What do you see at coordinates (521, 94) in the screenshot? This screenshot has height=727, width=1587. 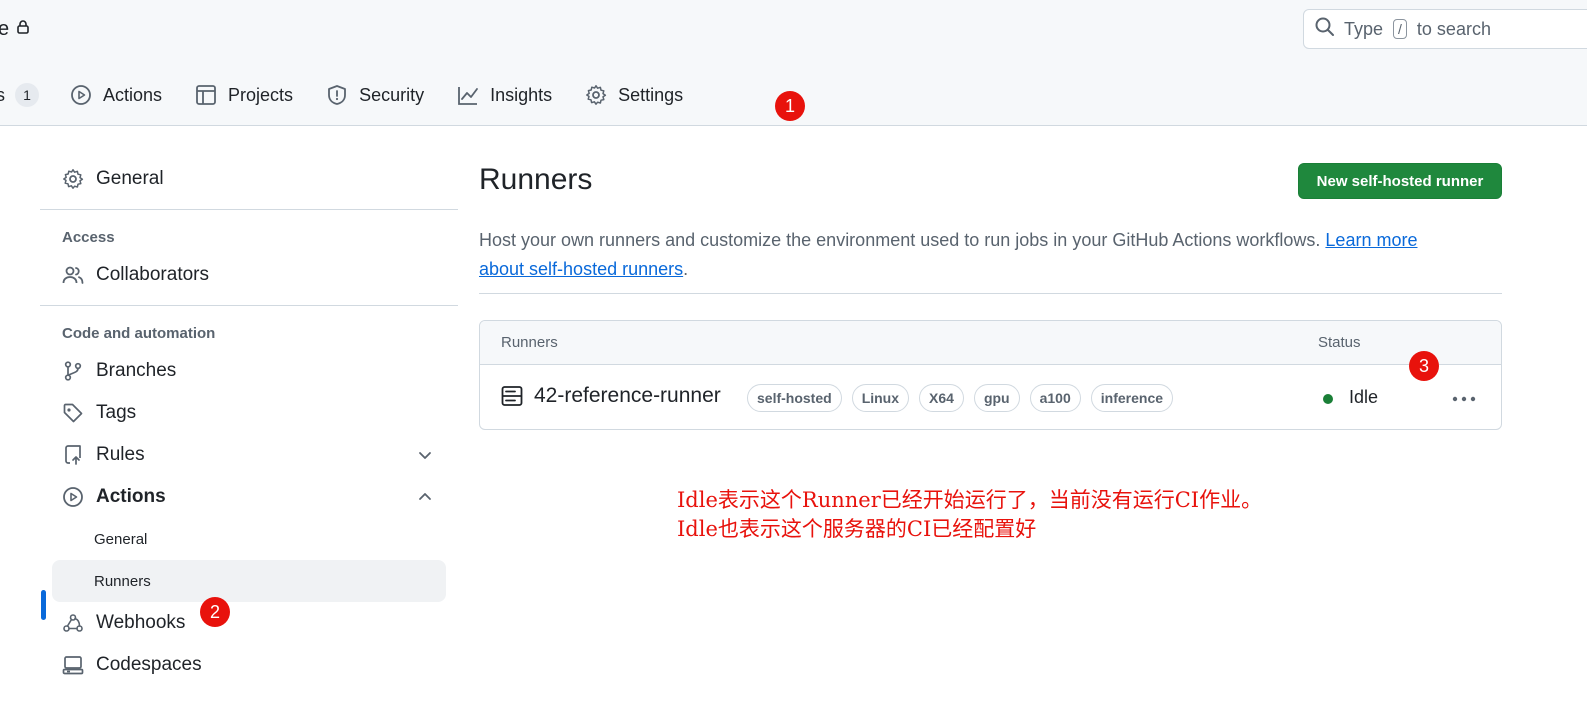 I see `tab-insights-label: Insights` at bounding box center [521, 94].